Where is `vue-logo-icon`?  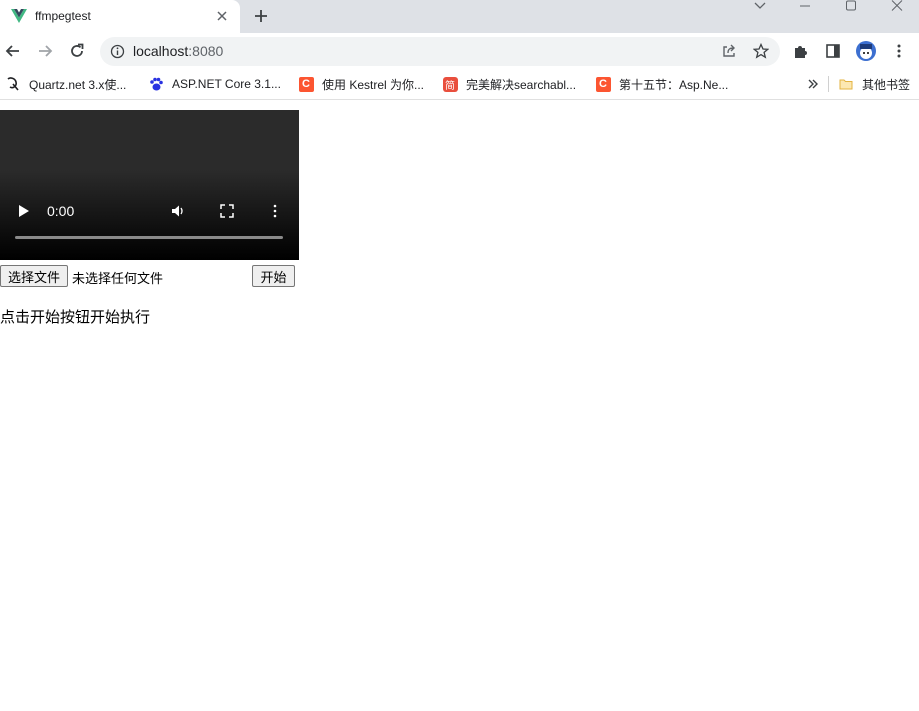 vue-logo-icon is located at coordinates (19, 16).